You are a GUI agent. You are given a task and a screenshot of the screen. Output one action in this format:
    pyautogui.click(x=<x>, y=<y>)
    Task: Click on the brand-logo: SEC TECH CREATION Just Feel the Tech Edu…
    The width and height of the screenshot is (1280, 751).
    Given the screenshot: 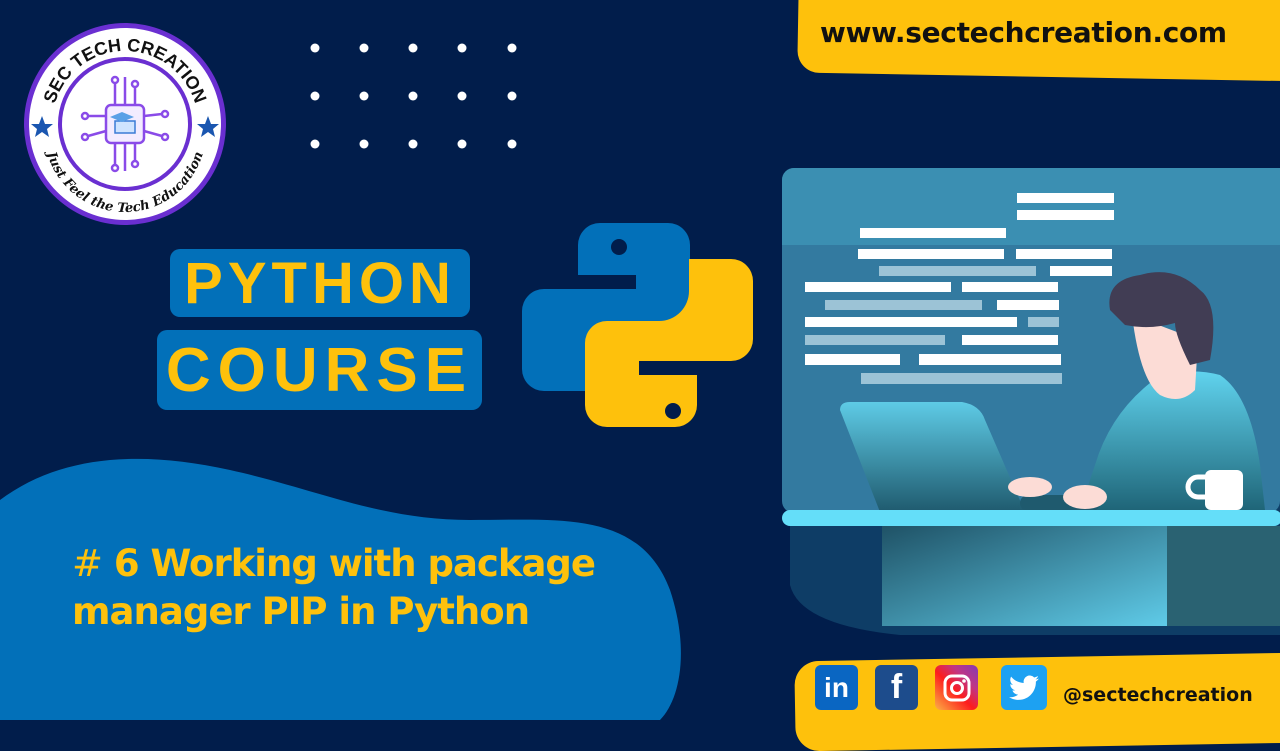 What is the action you would take?
    pyautogui.click(x=125, y=124)
    